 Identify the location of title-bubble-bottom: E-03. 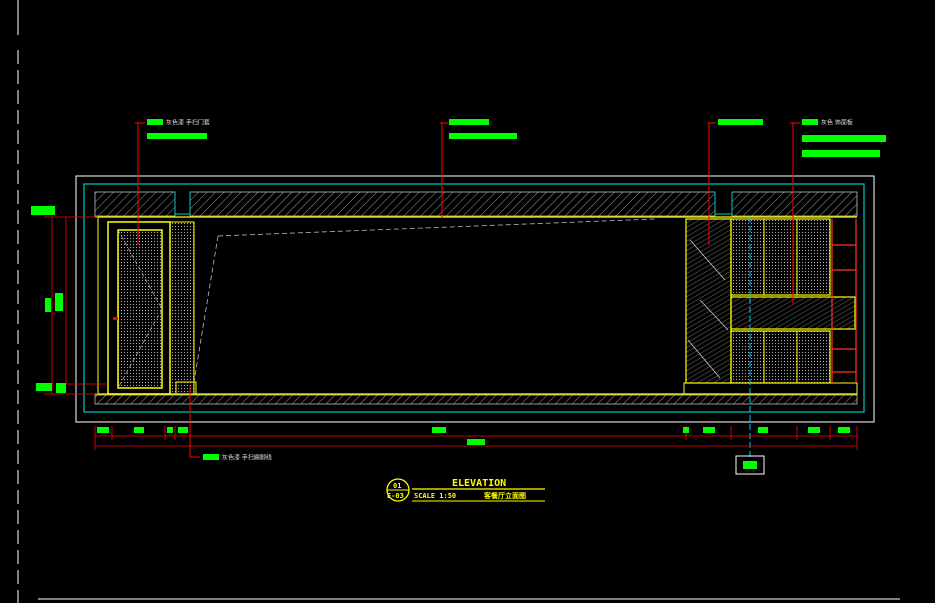
(395, 496).